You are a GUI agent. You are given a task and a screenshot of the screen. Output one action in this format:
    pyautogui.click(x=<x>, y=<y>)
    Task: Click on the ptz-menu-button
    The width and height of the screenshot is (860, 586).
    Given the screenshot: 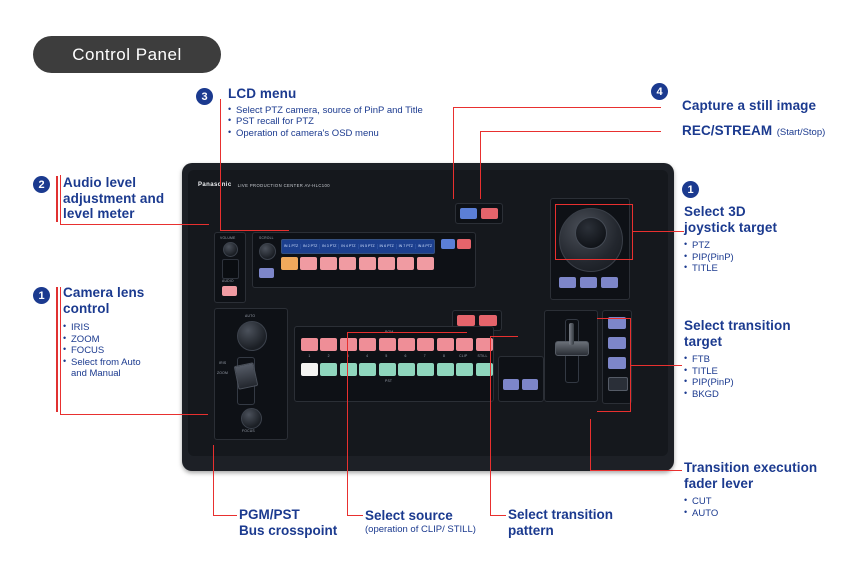 What is the action you would take?
    pyautogui.click(x=266, y=273)
    